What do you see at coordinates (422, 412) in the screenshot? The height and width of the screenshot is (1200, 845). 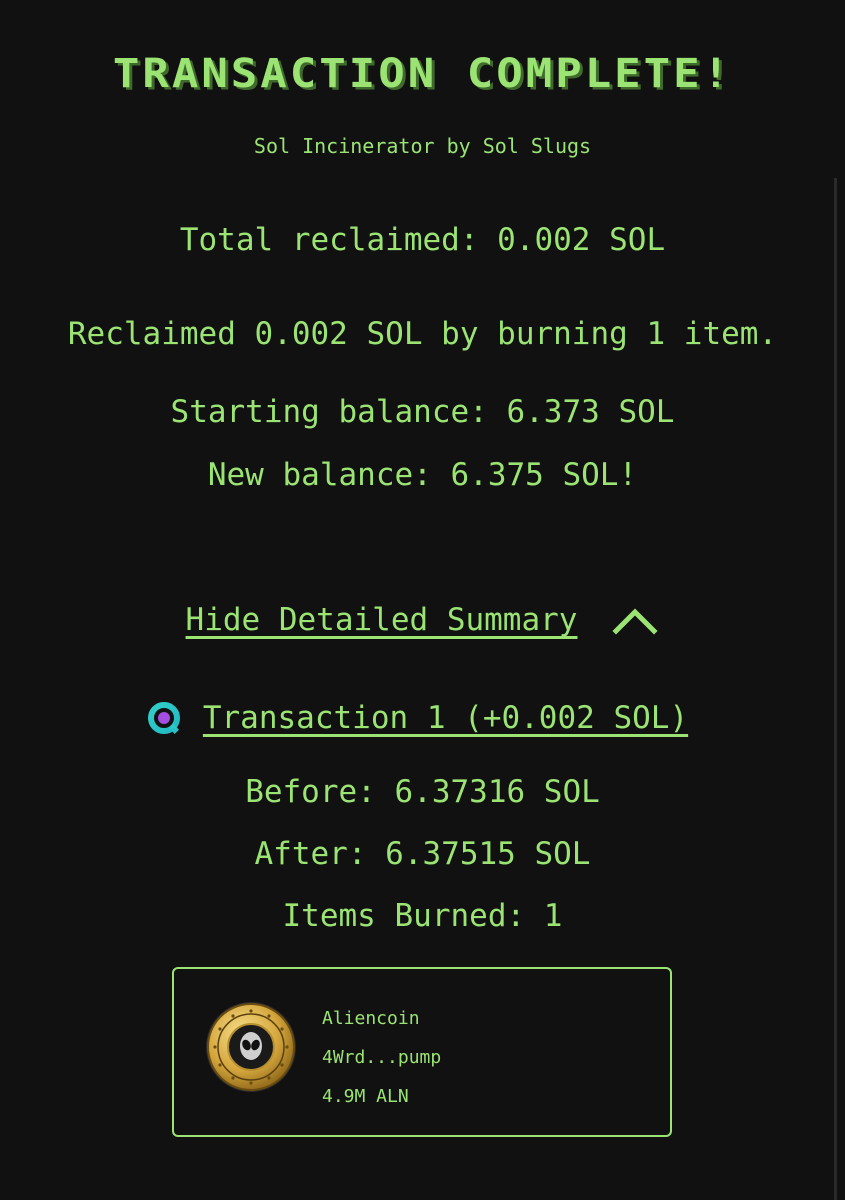 I see `starting-balance-text: Starting balance: 6.373 SOL` at bounding box center [422, 412].